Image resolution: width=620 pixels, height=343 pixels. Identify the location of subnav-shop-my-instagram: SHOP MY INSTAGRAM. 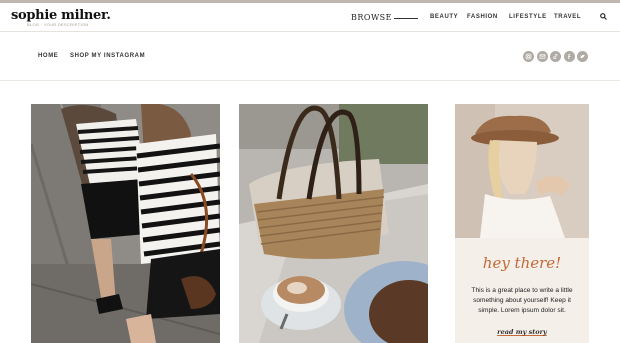
(107, 56).